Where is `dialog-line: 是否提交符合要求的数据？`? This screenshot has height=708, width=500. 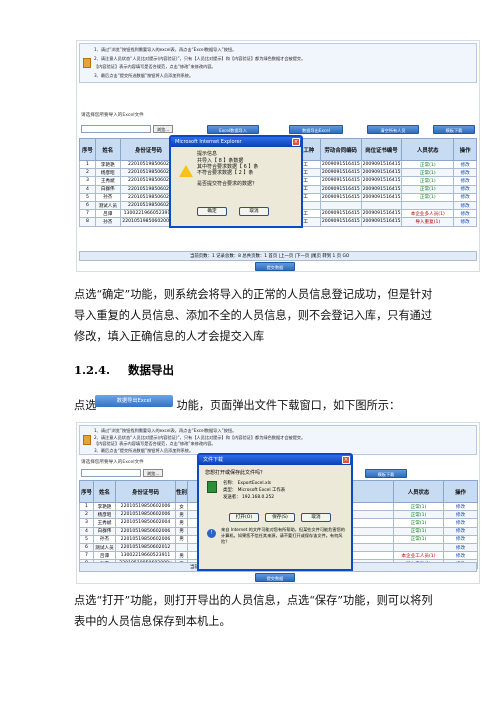 dialog-line: 是否提交符合要求的数据？ is located at coordinates (227, 184).